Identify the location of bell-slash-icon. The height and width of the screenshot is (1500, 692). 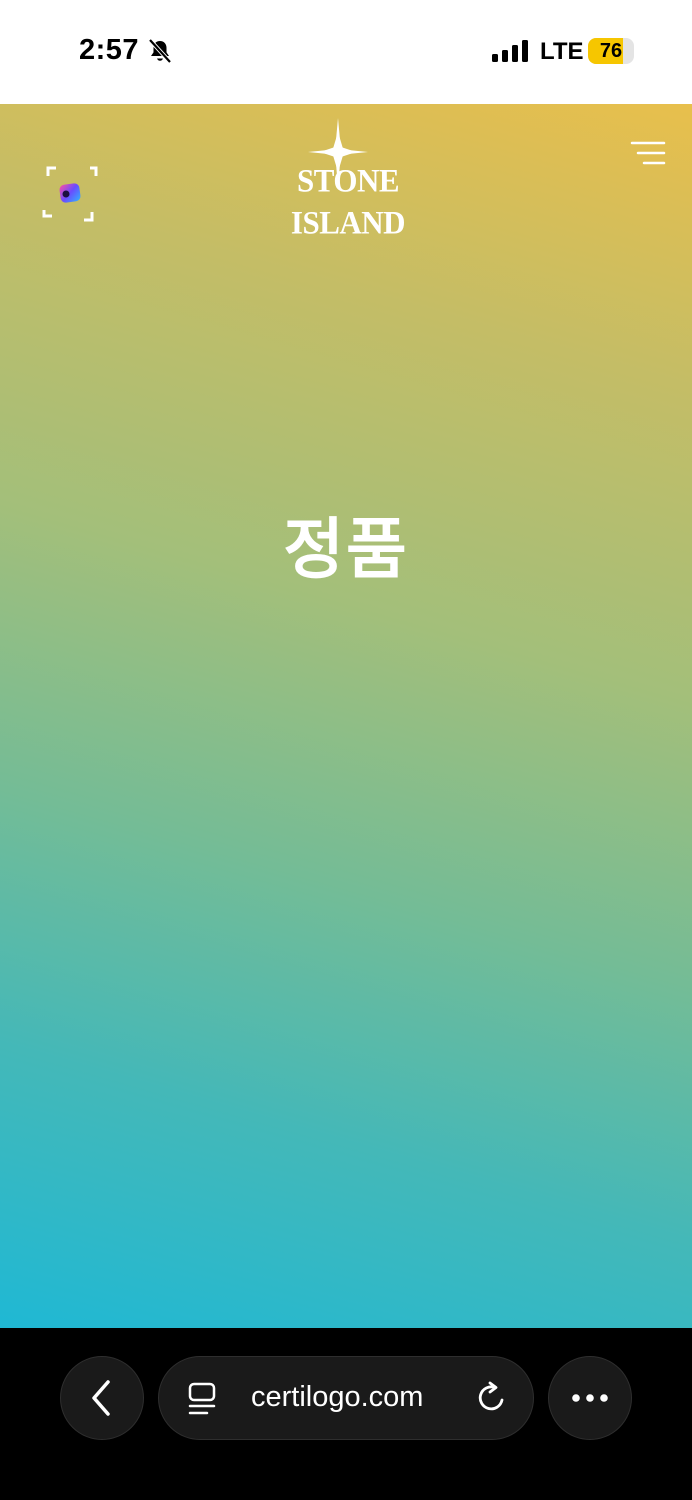
(160, 51).